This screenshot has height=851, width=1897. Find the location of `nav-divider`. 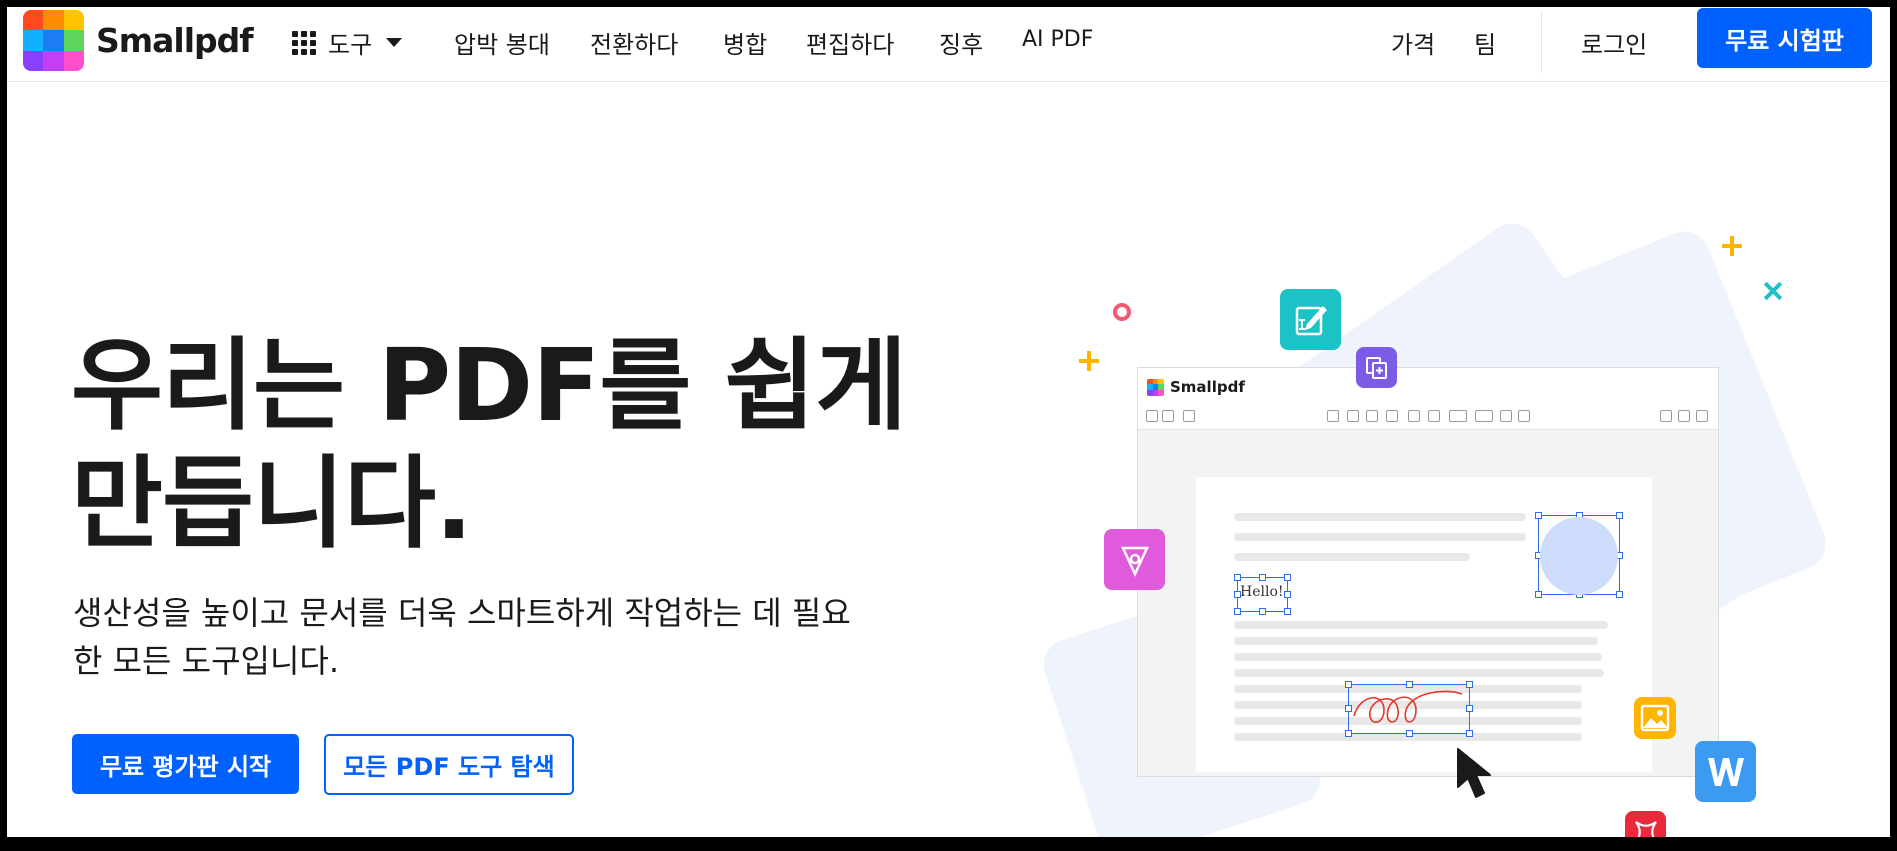

nav-divider is located at coordinates (1541, 42).